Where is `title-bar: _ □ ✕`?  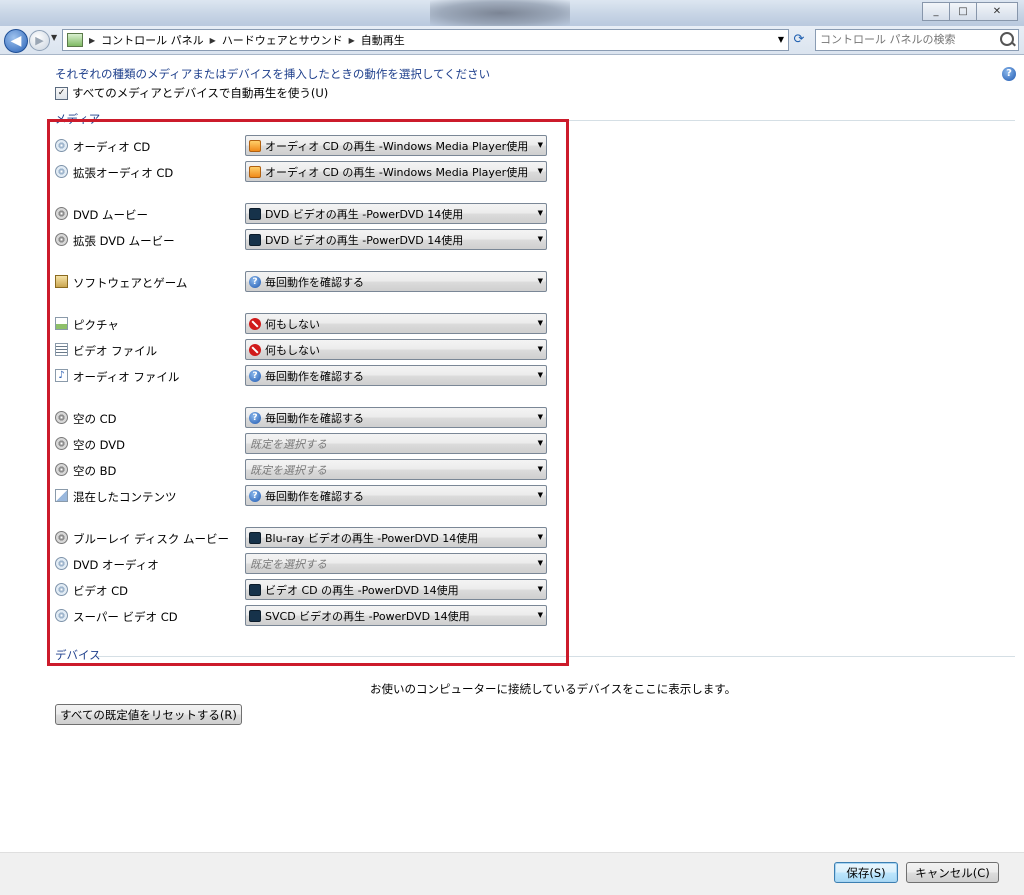
title-bar: _ □ ✕ is located at coordinates (512, 13).